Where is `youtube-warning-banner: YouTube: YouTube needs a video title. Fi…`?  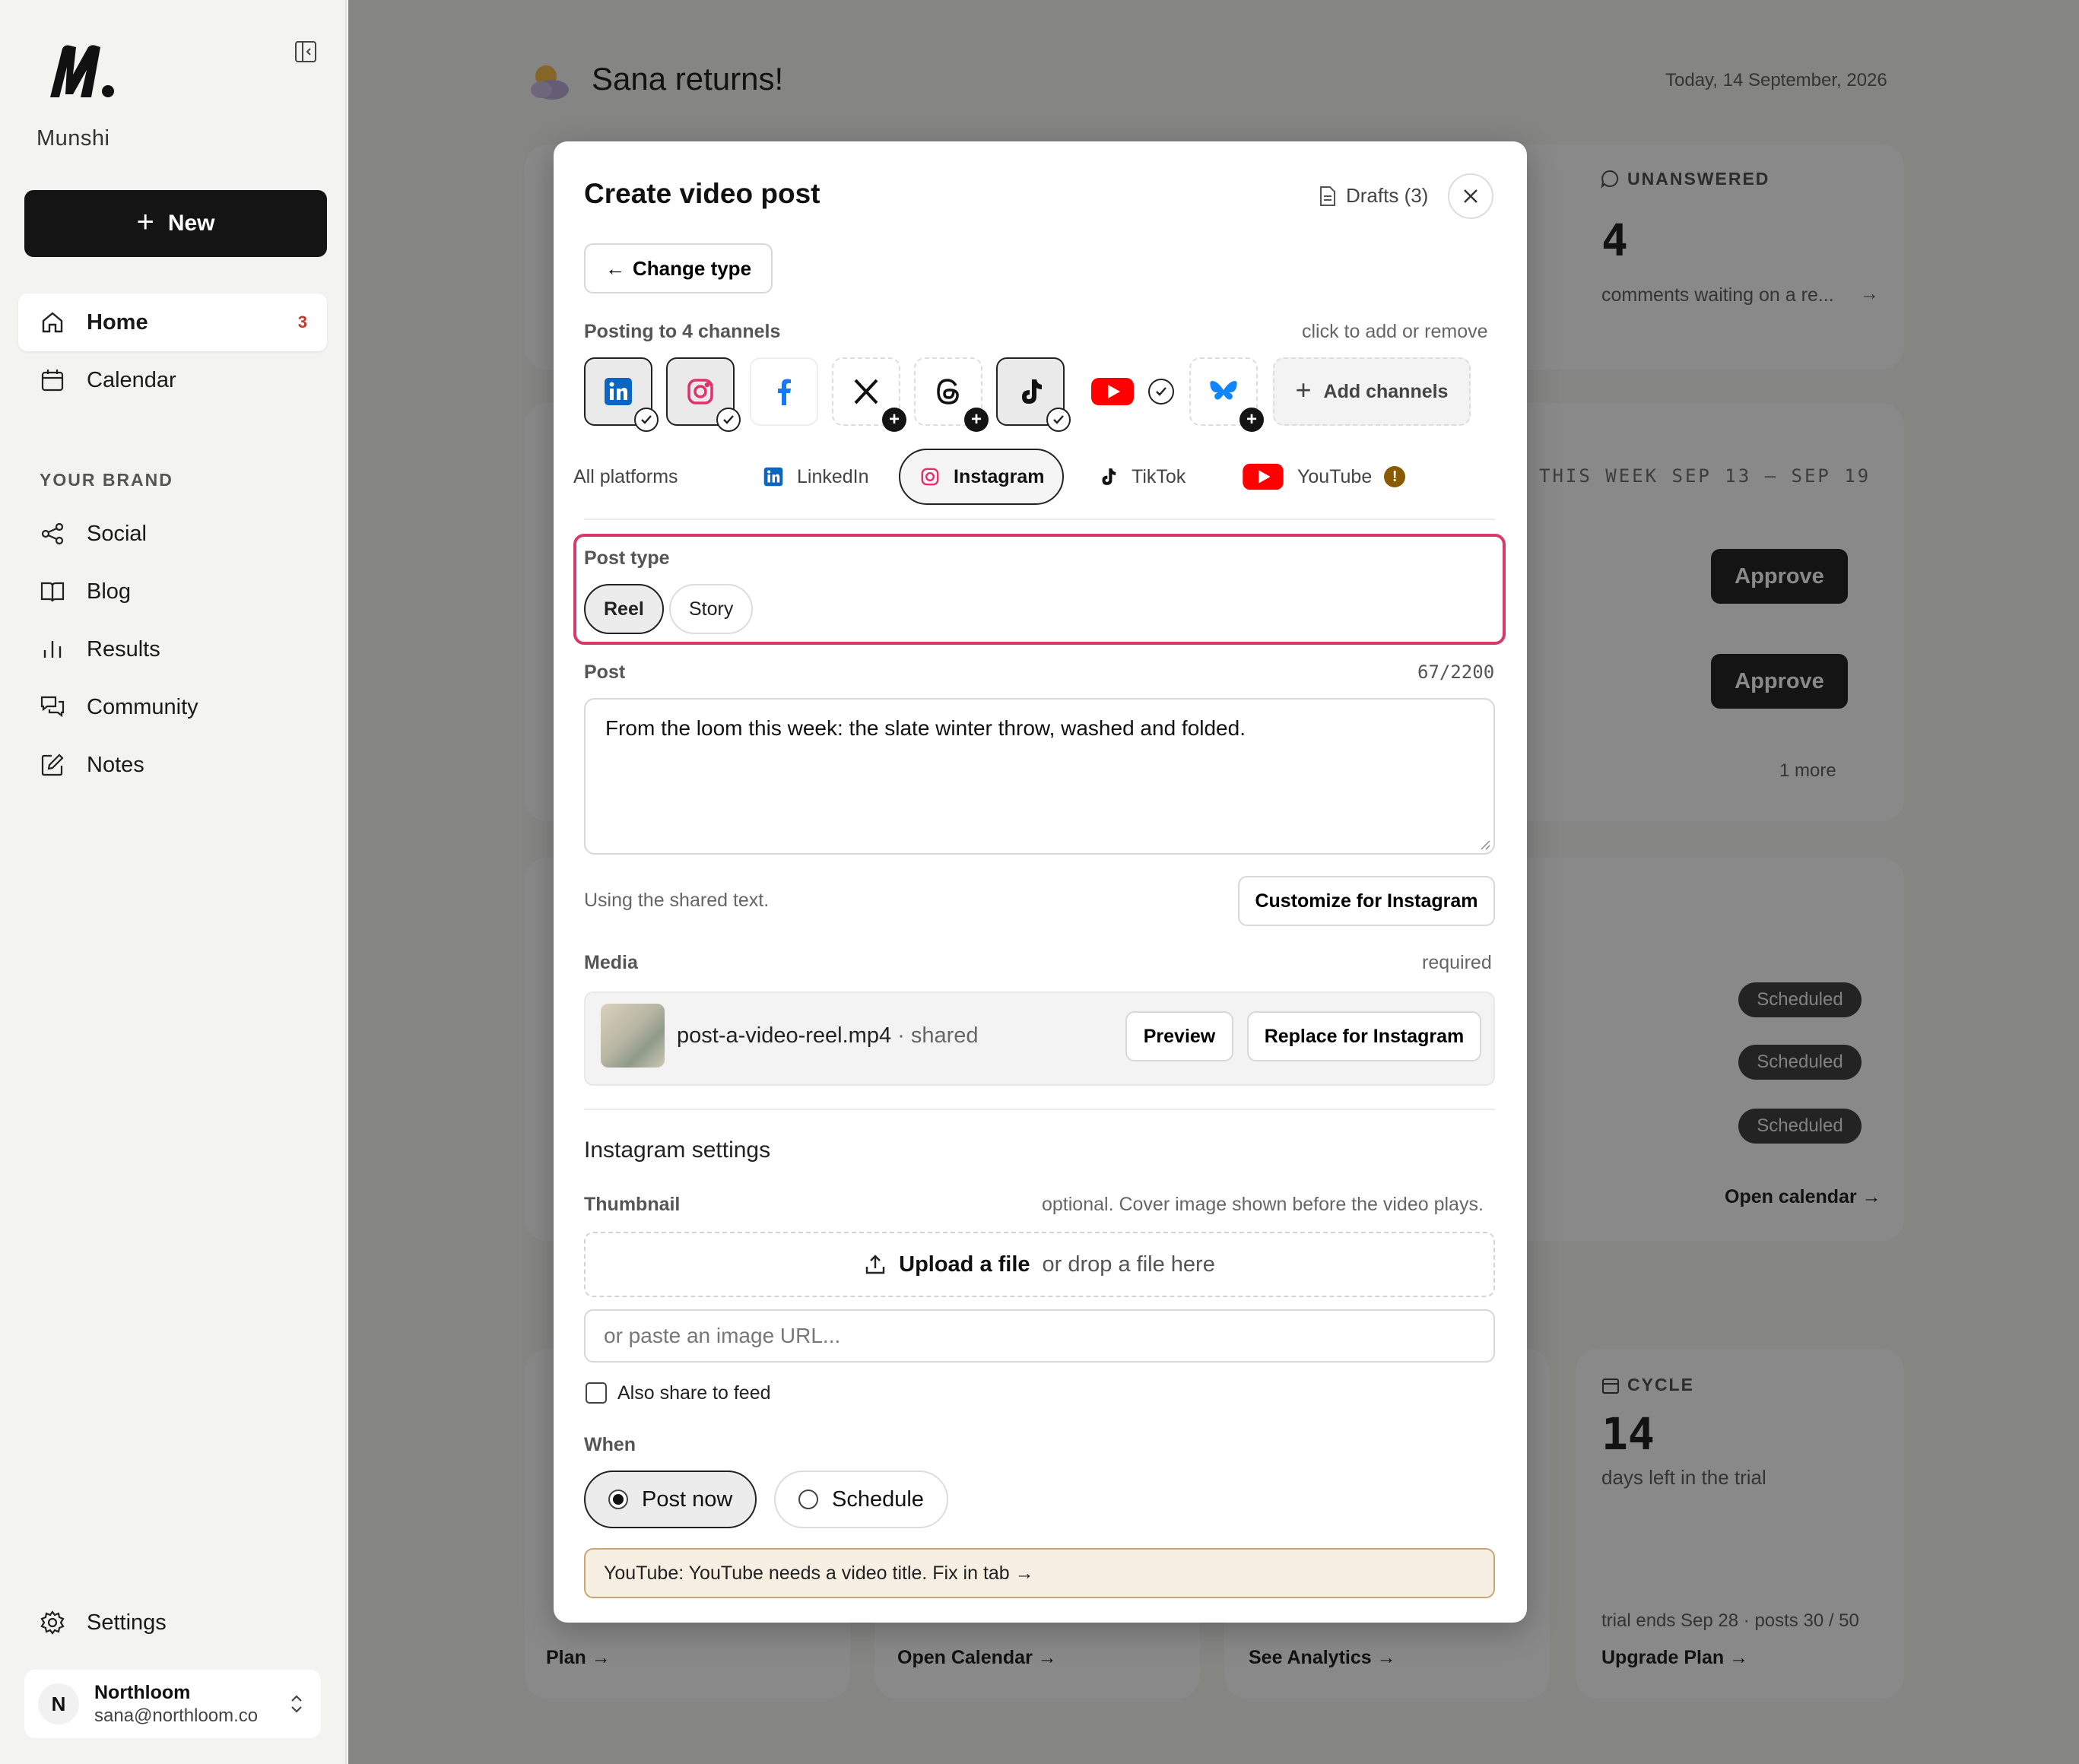
youtube-warning-banner: YouTube: YouTube needs a video title. Fi… is located at coordinates (1039, 1573).